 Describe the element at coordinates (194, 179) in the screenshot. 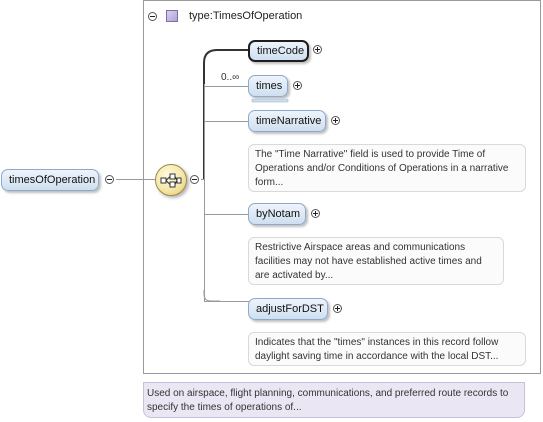

I see `collapse-sequence-icon` at that location.